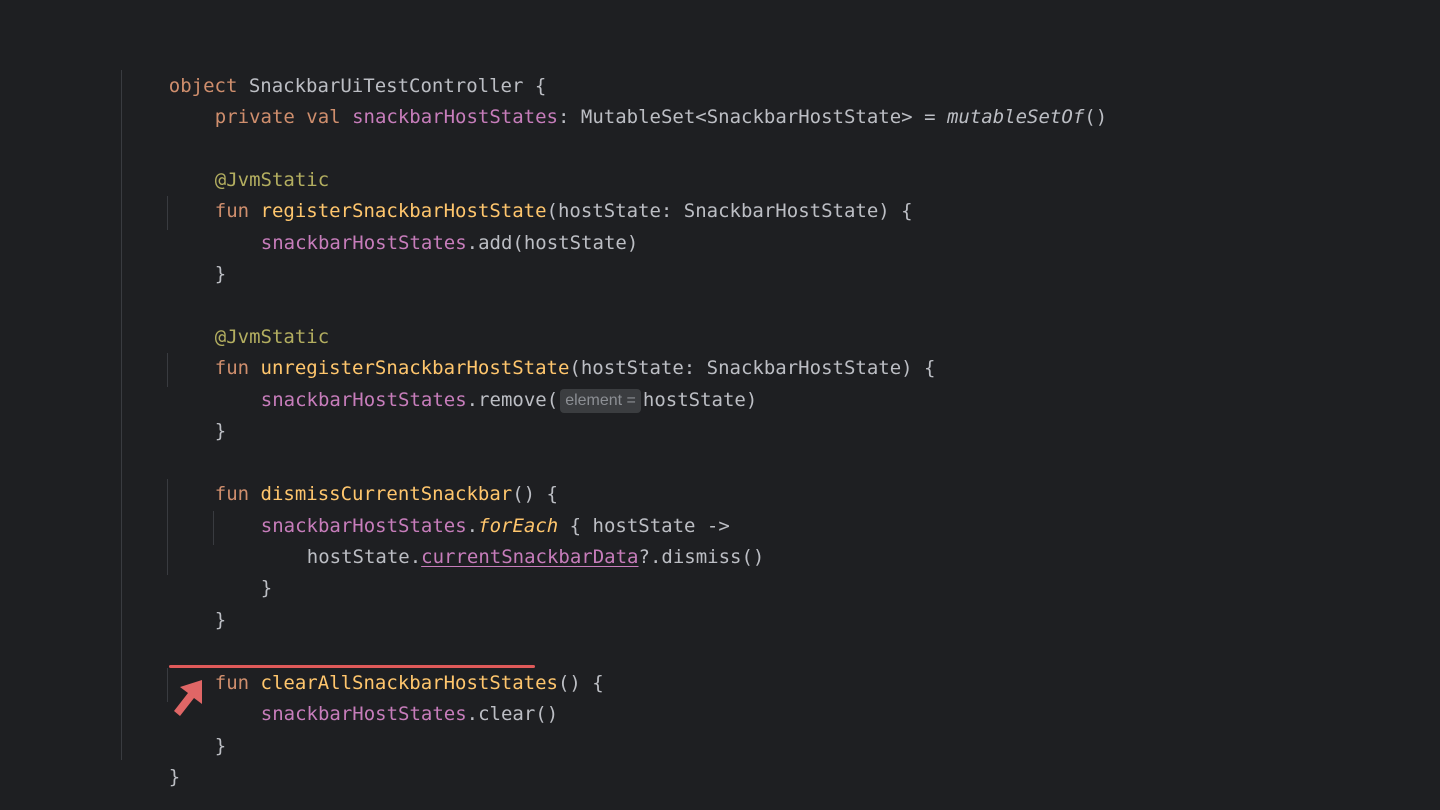  I want to click on property-name: snackbarHostStates, so click(455, 117).